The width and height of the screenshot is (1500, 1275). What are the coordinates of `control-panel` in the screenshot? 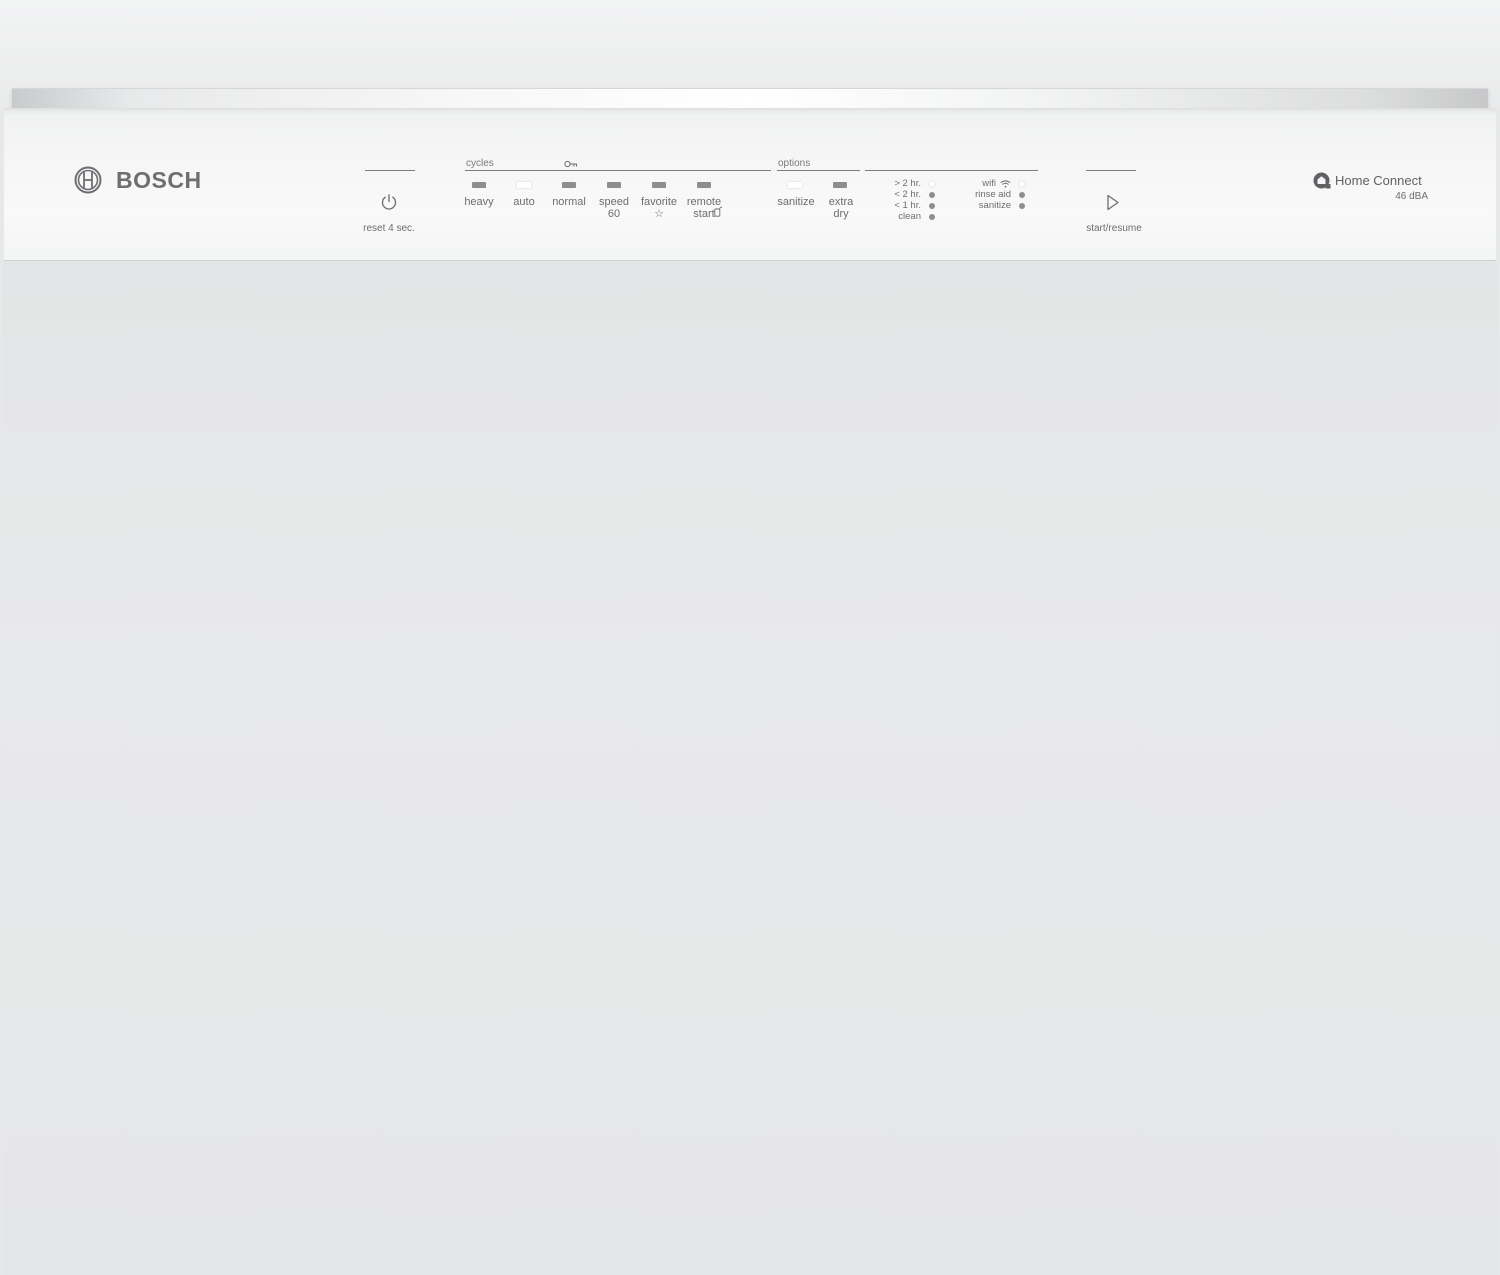 It's located at (750, 184).